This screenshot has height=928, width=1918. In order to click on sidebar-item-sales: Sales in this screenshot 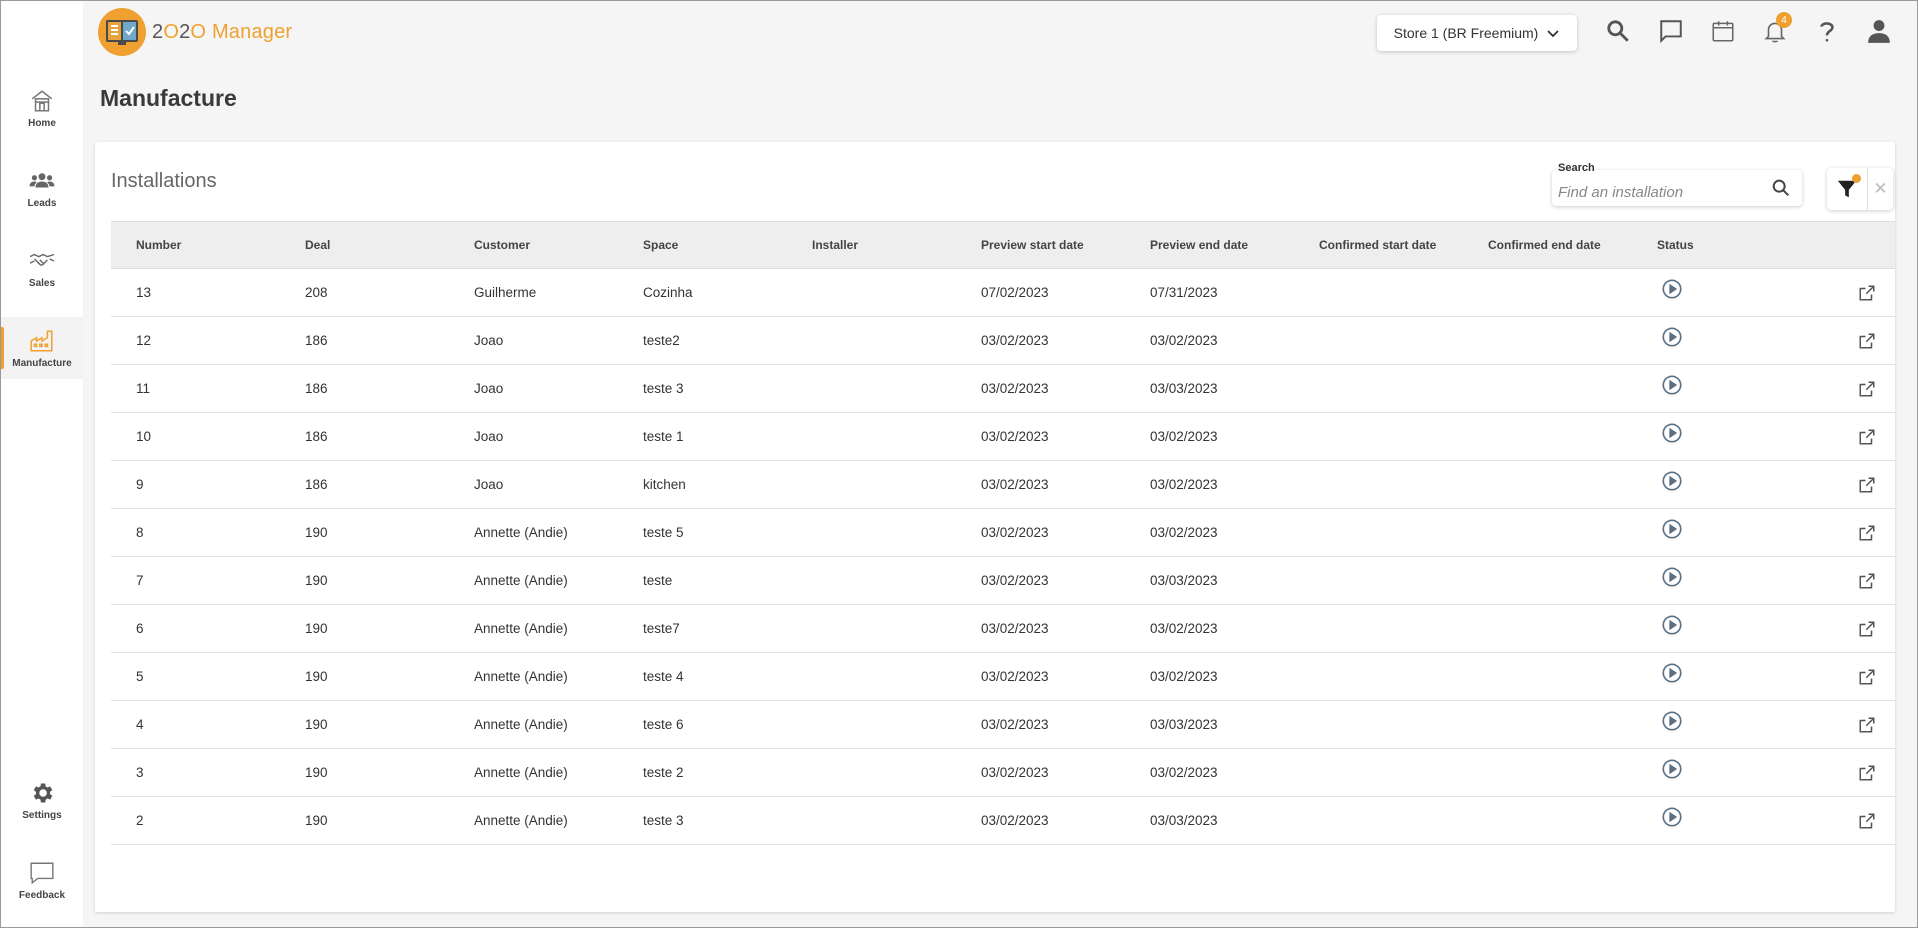, I will do `click(42, 268)`.